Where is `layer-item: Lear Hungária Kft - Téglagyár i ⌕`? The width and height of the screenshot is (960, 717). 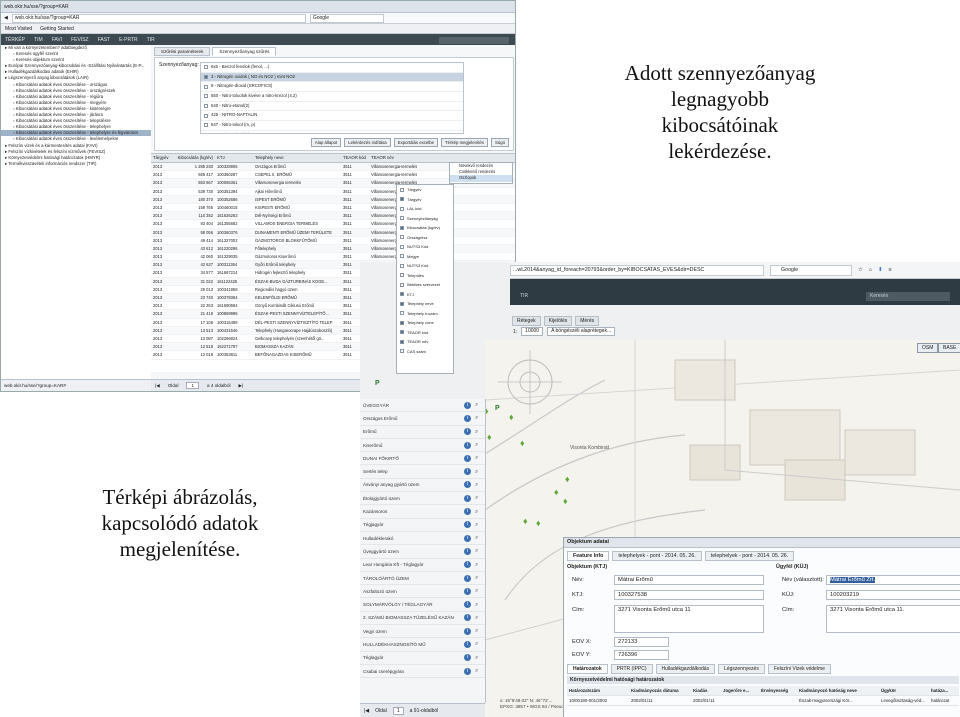
layer-item: Lear Hungária Kft - Téglagyár i ⌕ is located at coordinates (422, 565).